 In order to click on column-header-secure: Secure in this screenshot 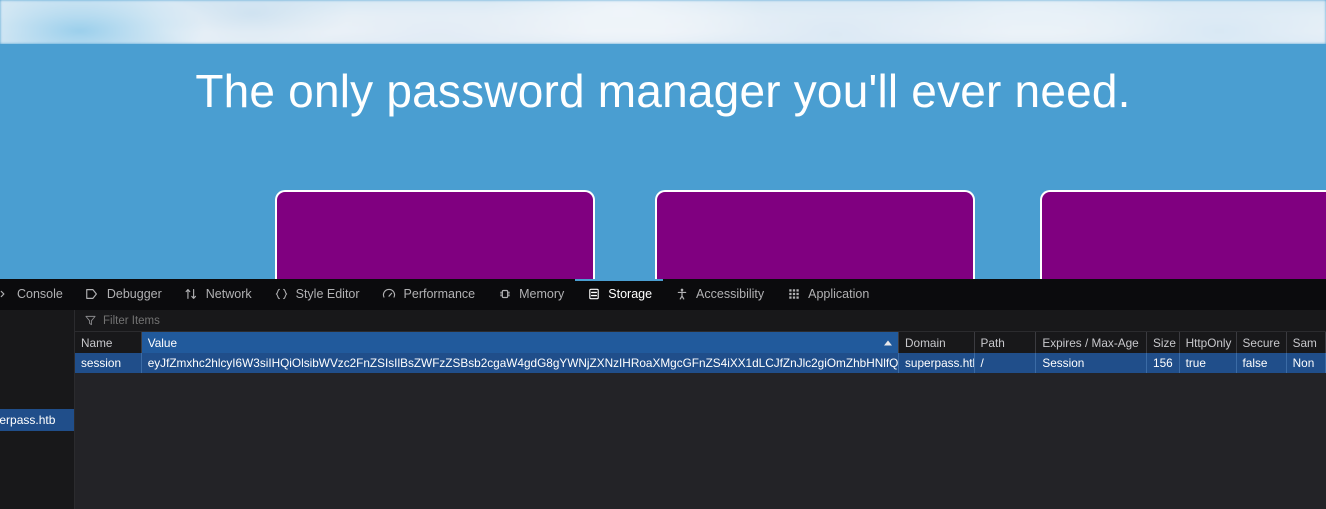, I will do `click(1262, 342)`.